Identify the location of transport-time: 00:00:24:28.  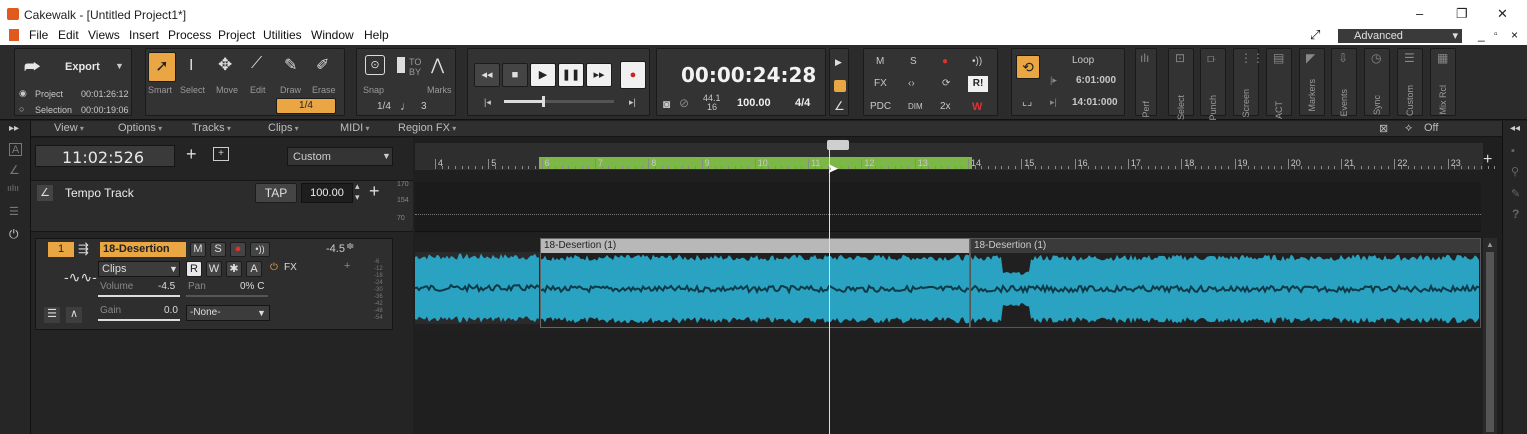
(748, 75).